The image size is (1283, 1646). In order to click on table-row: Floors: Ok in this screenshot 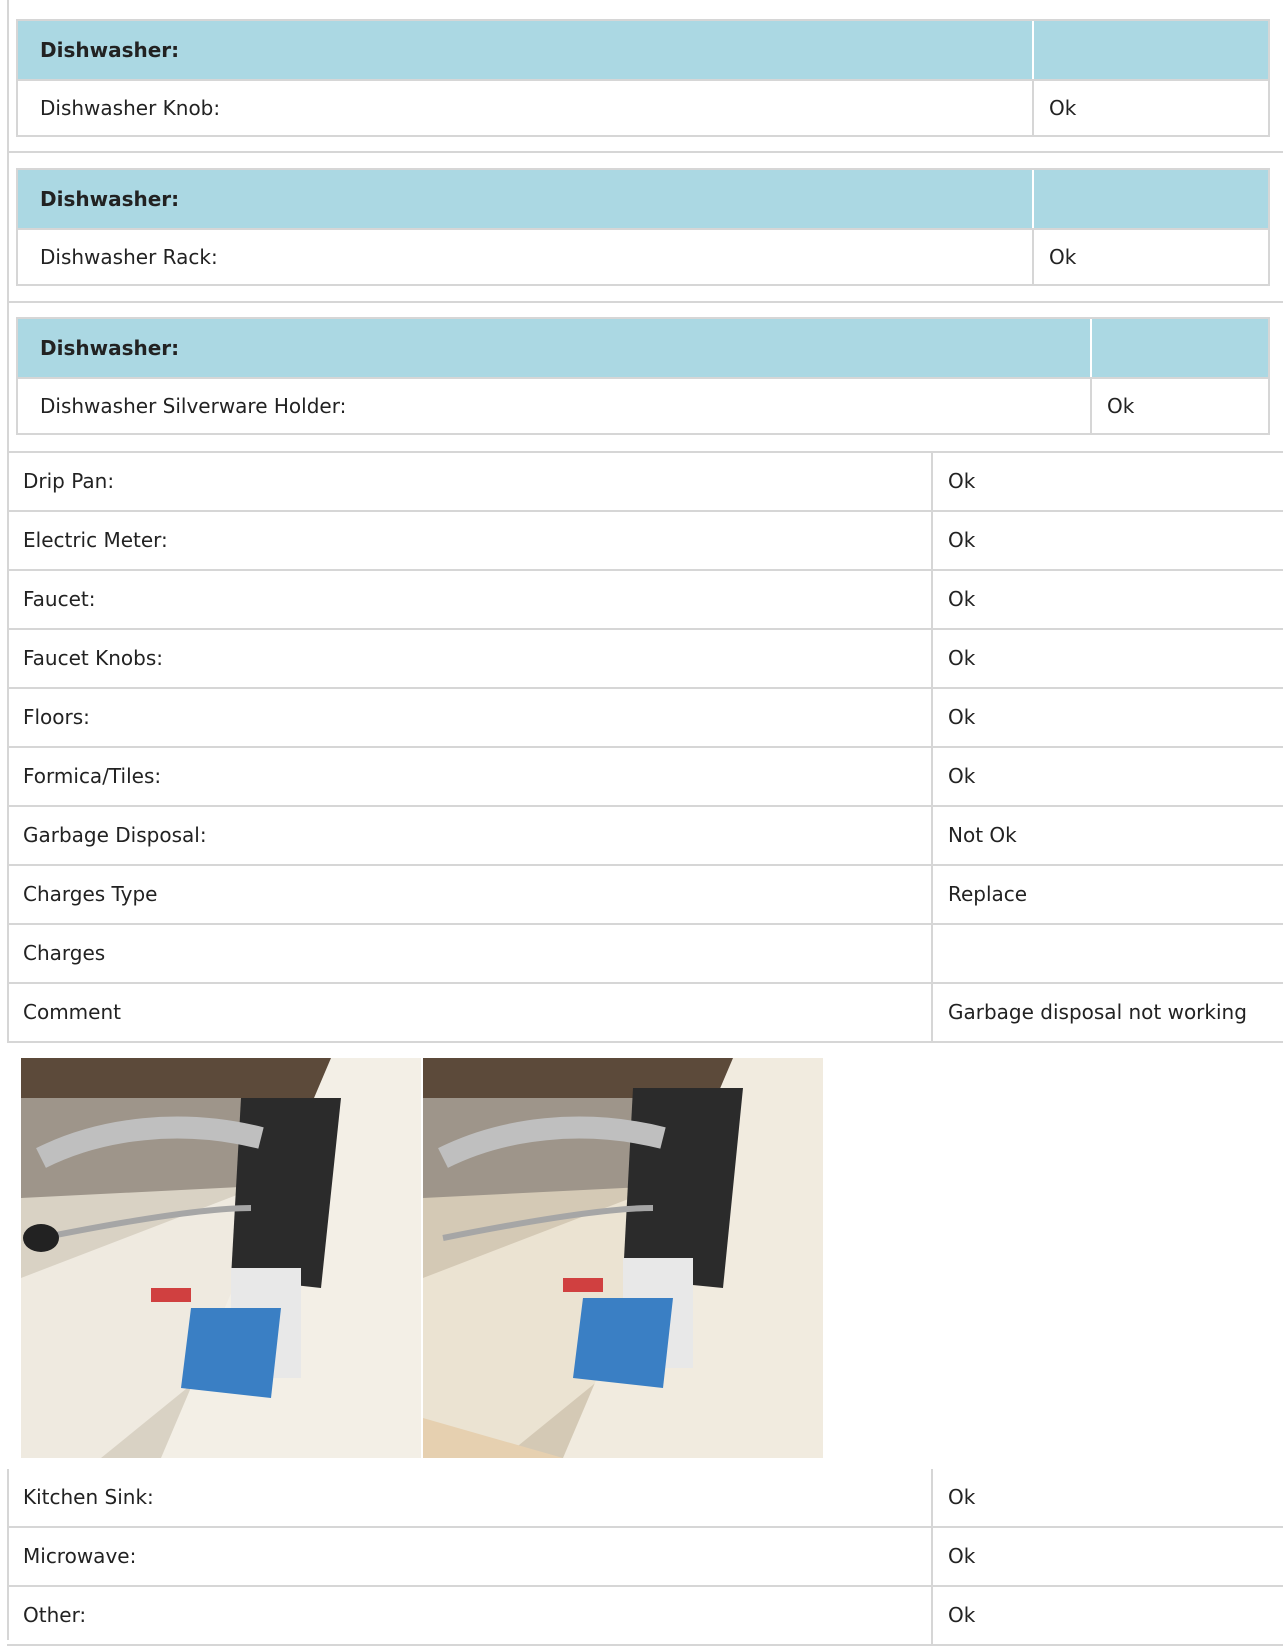, I will do `click(645, 718)`.